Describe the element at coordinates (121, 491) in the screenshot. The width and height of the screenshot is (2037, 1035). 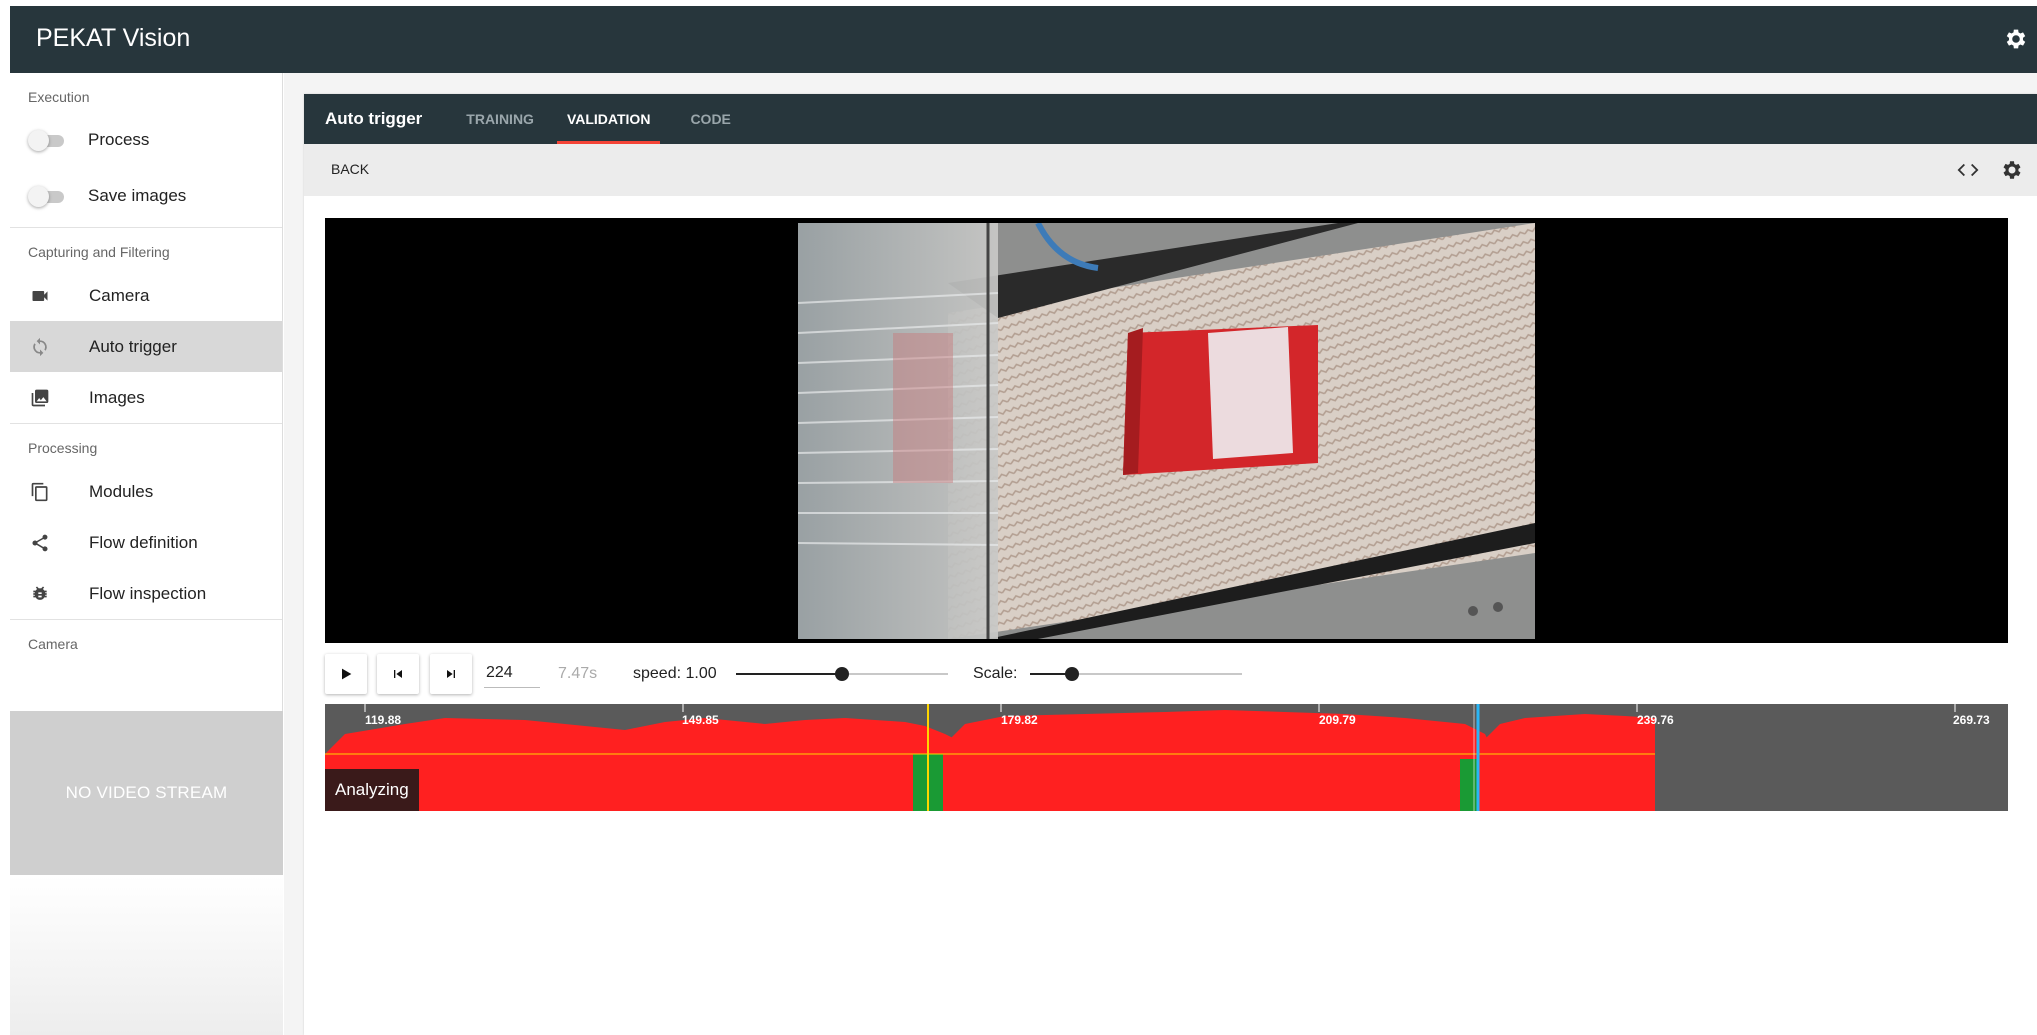
I see `sidebar-item-label: Modules` at that location.